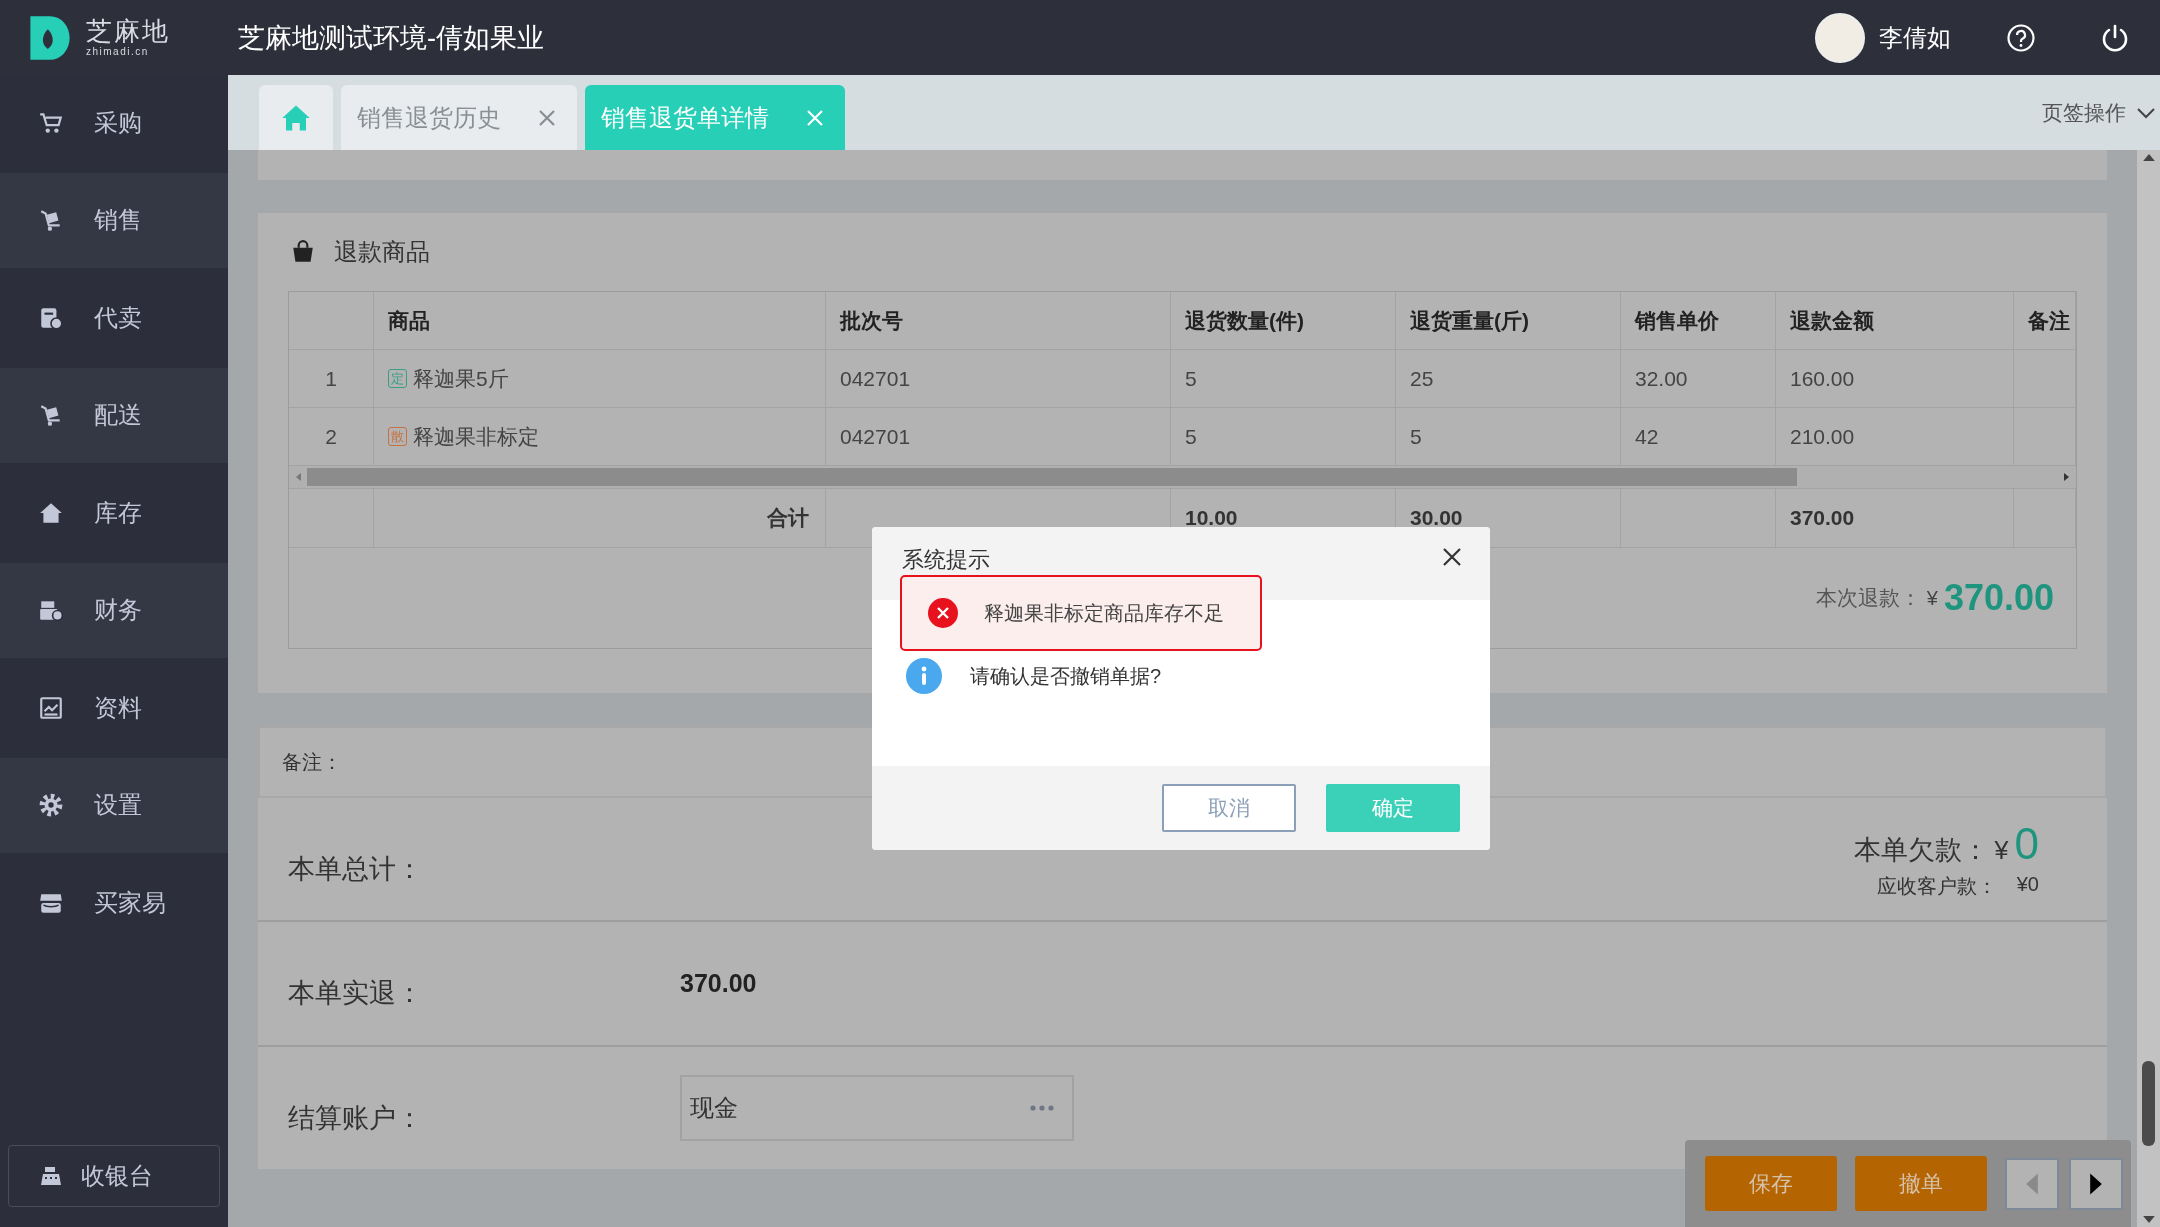 The height and width of the screenshot is (1227, 2160). Describe the element at coordinates (114, 805) in the screenshot. I see `sidebar-item: 设置` at that location.